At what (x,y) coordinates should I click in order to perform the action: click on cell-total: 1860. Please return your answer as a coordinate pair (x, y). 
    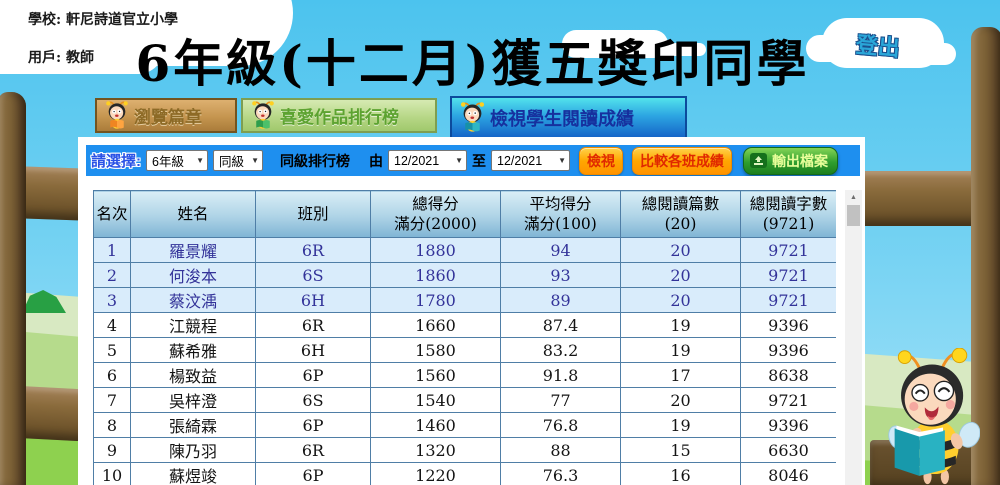
    Looking at the image, I should click on (435, 275).